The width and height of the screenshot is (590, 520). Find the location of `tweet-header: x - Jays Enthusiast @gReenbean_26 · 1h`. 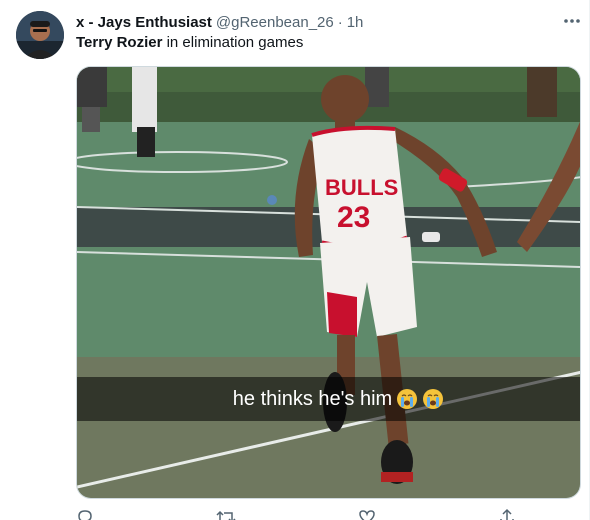

tweet-header: x - Jays Enthusiast @gReenbean_26 · 1h is located at coordinates (219, 22).